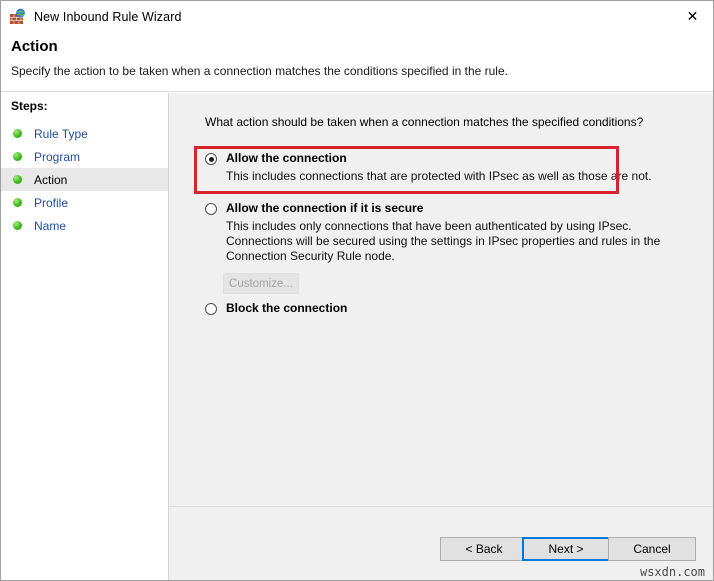 This screenshot has height=581, width=714. What do you see at coordinates (691, 16) in the screenshot?
I see `close-icon: ✕` at bounding box center [691, 16].